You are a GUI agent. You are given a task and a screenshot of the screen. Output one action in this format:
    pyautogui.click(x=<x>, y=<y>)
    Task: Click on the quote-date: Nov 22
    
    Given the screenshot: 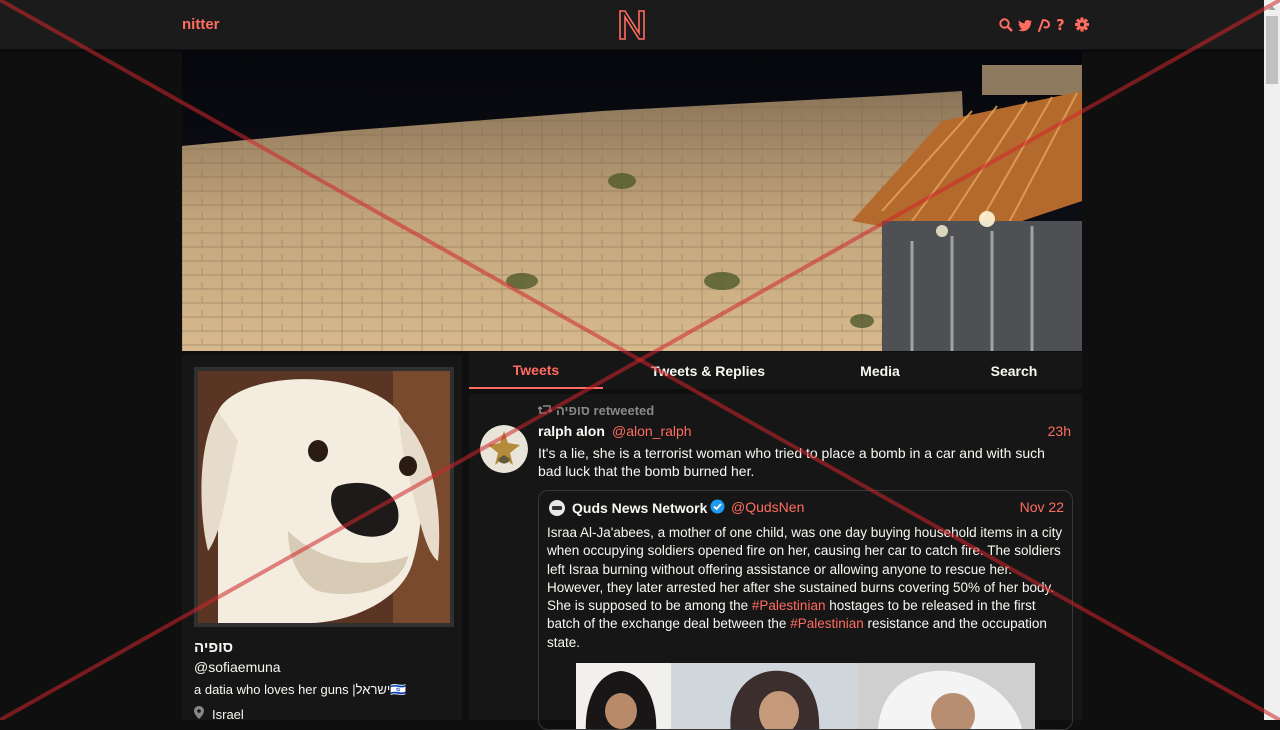 What is the action you would take?
    pyautogui.click(x=1042, y=507)
    